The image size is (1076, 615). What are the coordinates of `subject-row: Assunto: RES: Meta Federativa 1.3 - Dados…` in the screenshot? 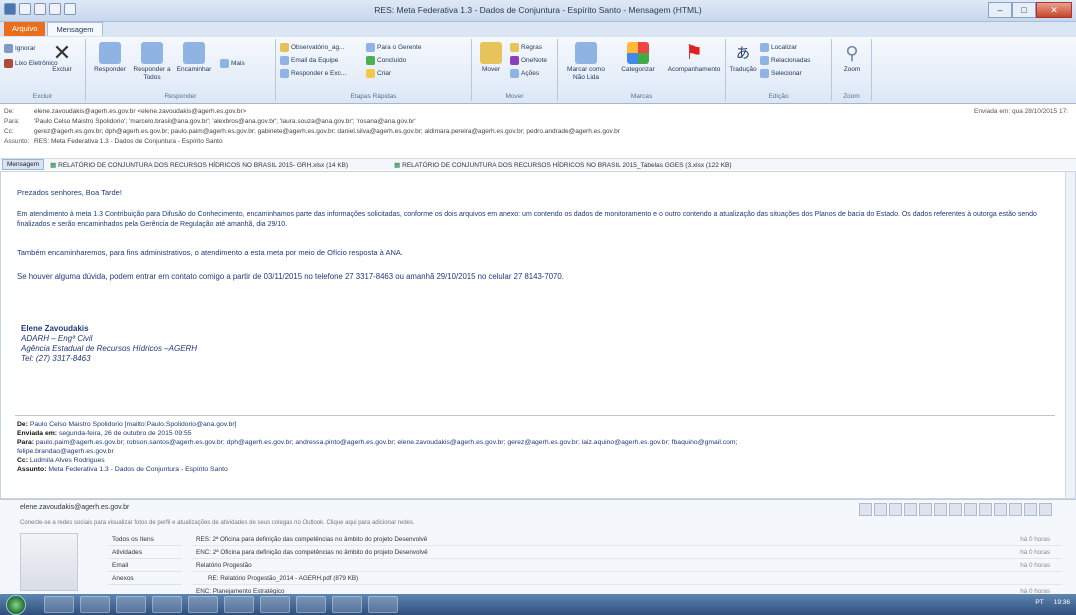 It's located at (113, 141).